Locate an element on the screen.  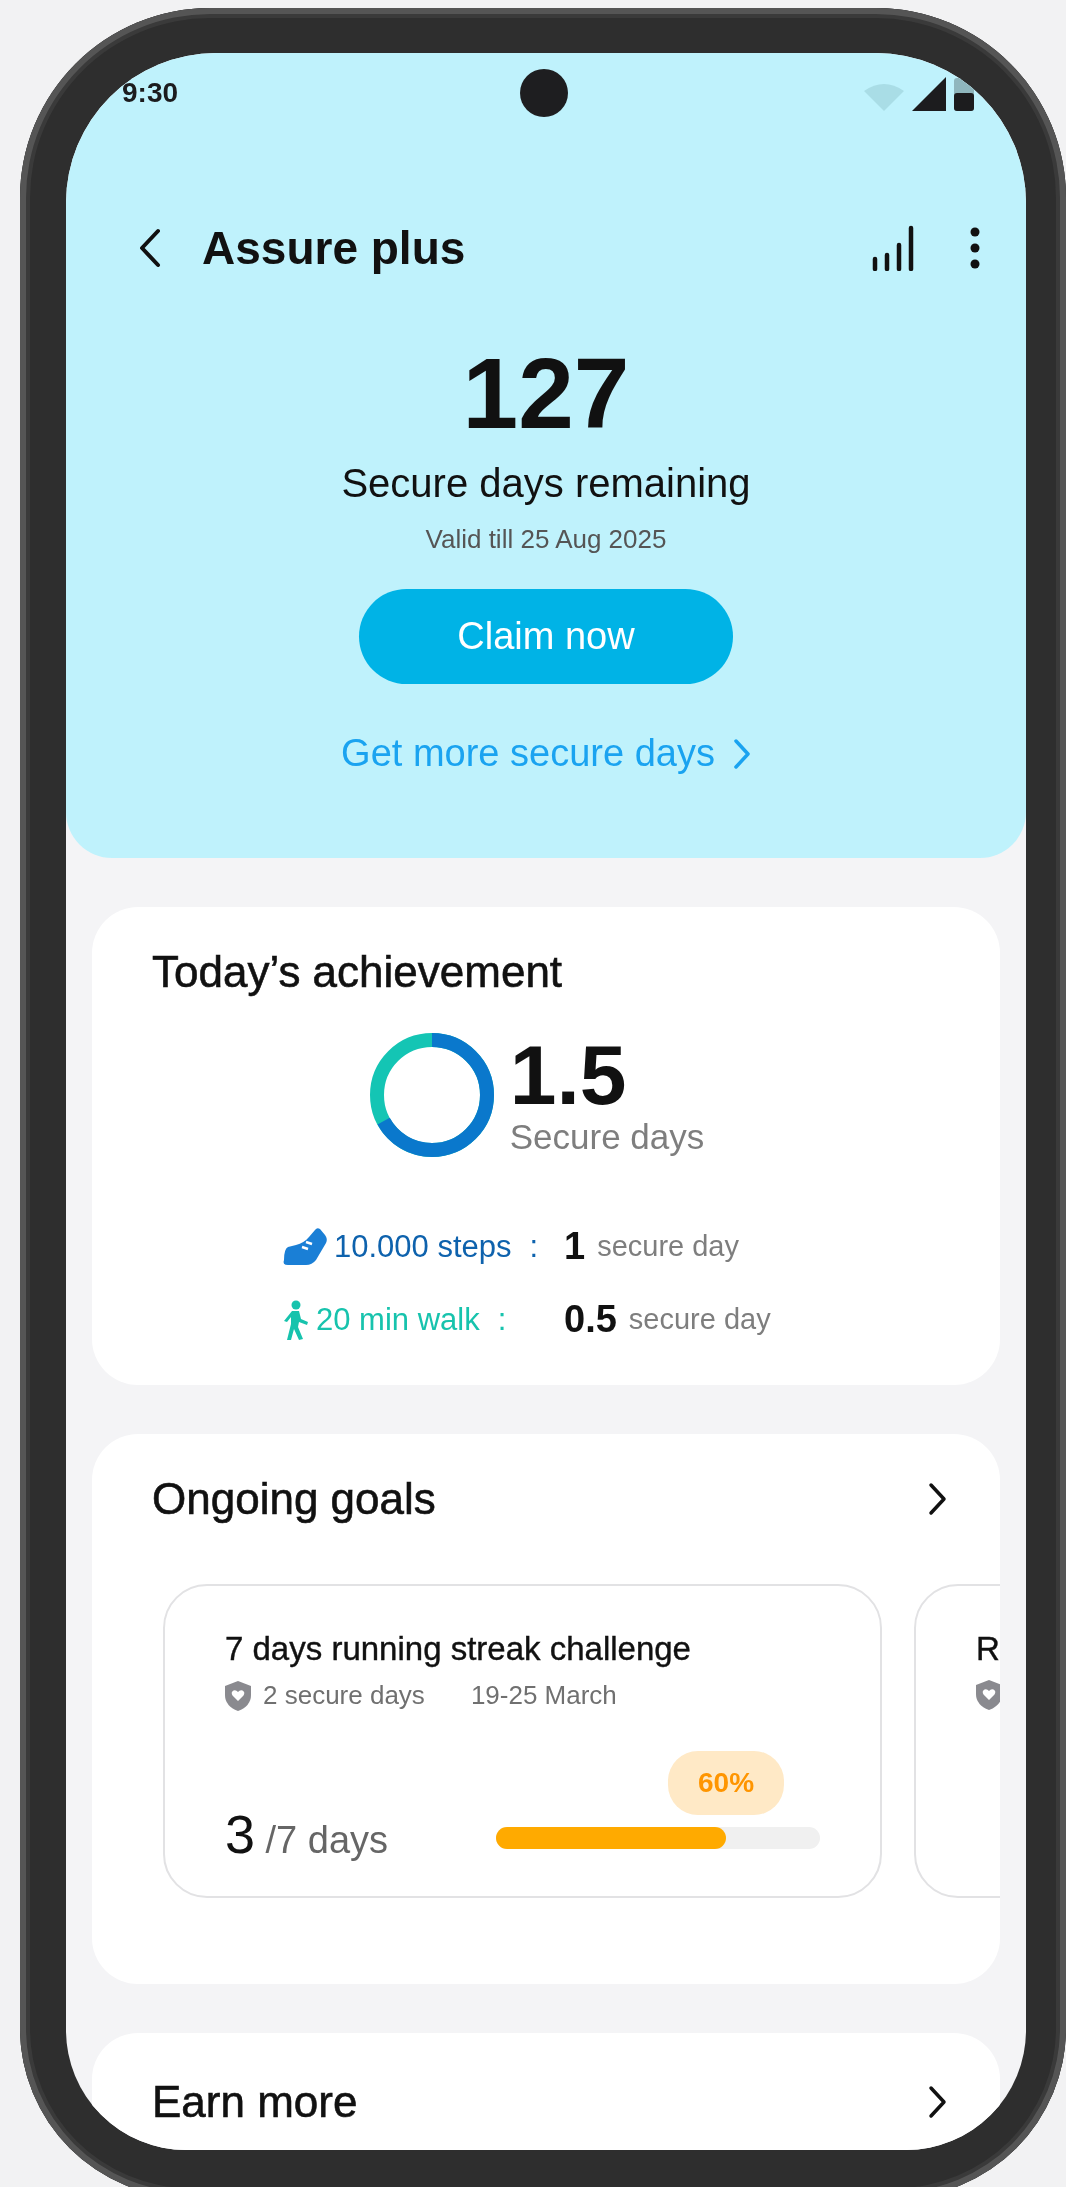
activity-value: 1 is located at coordinates (575, 1246).